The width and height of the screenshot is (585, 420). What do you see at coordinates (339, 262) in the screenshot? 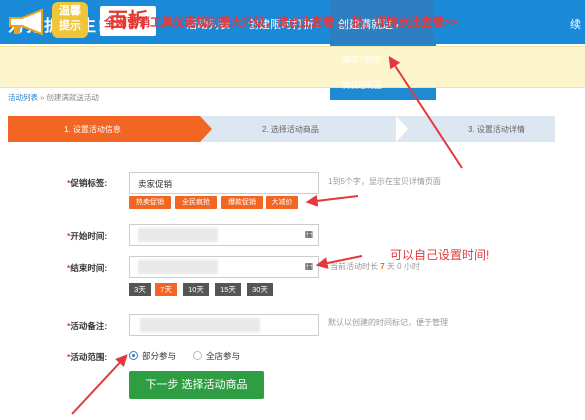
I see `arrow-to-end-time` at bounding box center [339, 262].